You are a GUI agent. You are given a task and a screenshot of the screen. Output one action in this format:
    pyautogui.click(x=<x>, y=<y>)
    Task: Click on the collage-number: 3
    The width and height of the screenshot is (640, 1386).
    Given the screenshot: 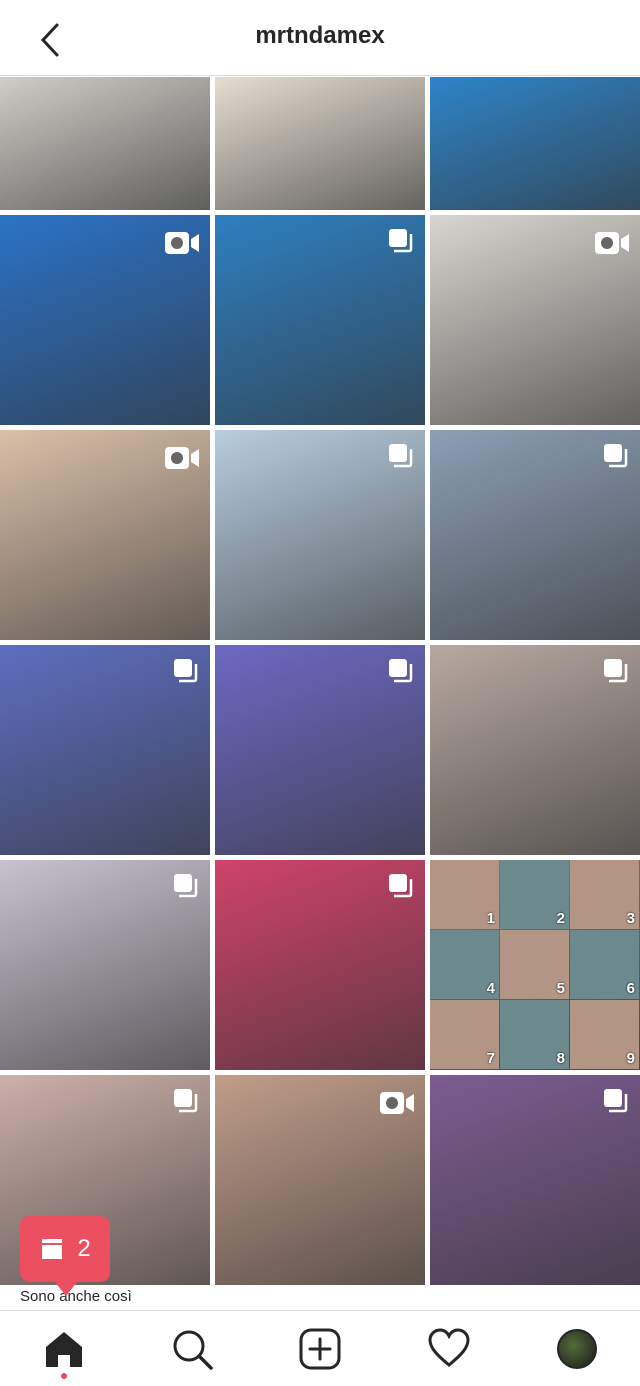 What is the action you would take?
    pyautogui.click(x=630, y=918)
    